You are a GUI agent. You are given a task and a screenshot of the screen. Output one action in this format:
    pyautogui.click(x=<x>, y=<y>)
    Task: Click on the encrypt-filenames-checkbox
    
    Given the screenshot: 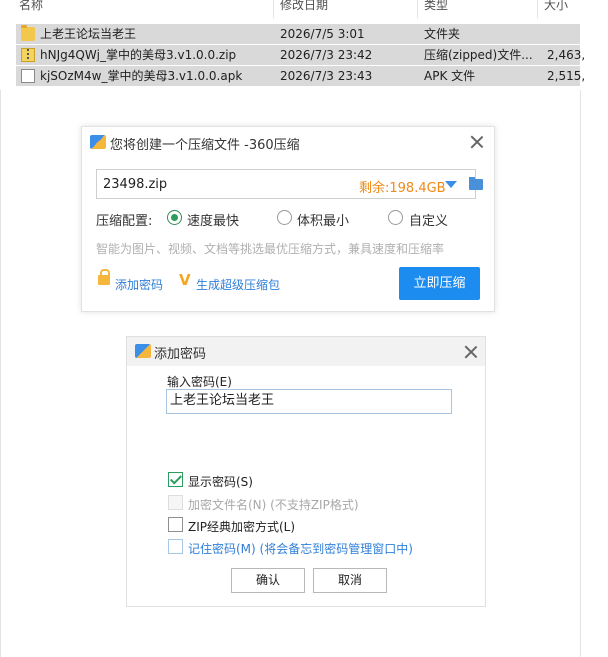 What is the action you would take?
    pyautogui.click(x=175, y=502)
    